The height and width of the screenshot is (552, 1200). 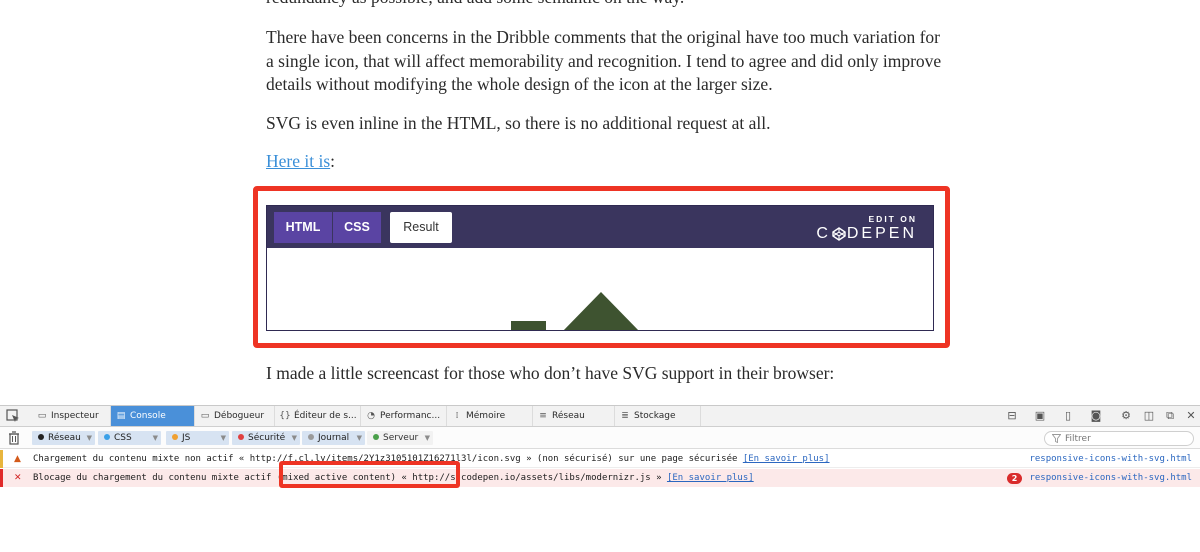 I want to click on filter-label: Journal, so click(x=334, y=438).